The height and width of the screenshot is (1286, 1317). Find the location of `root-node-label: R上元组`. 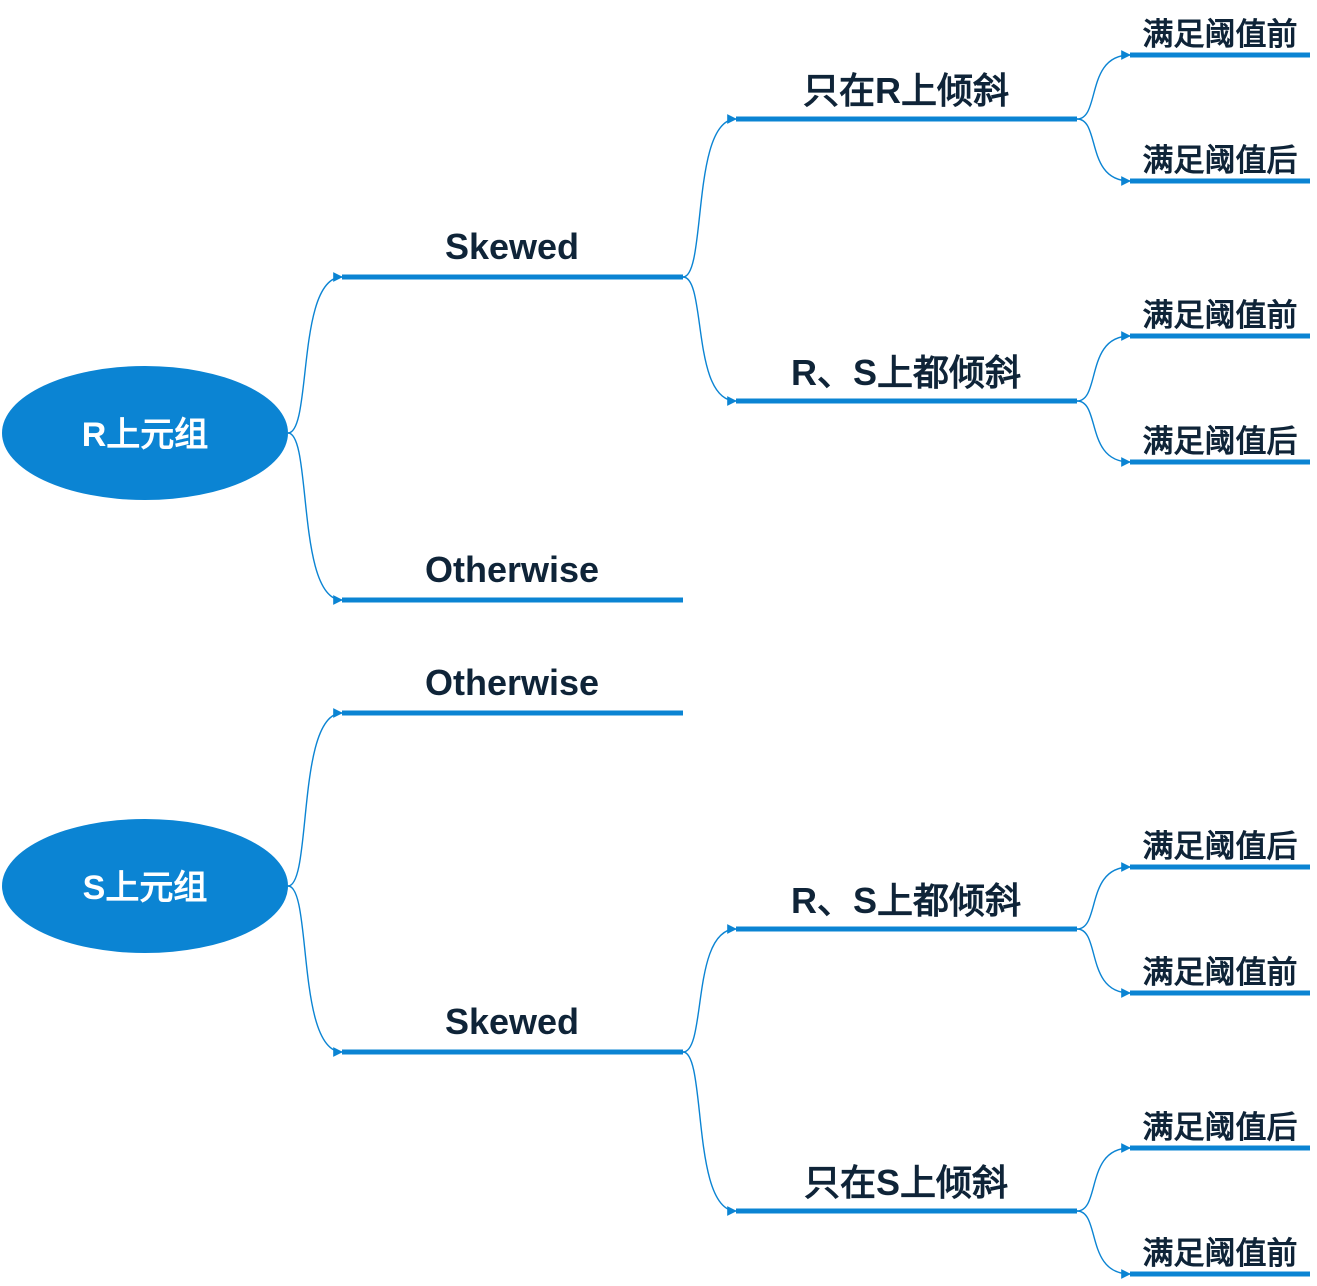

root-node-label: R上元组 is located at coordinates (145, 435).